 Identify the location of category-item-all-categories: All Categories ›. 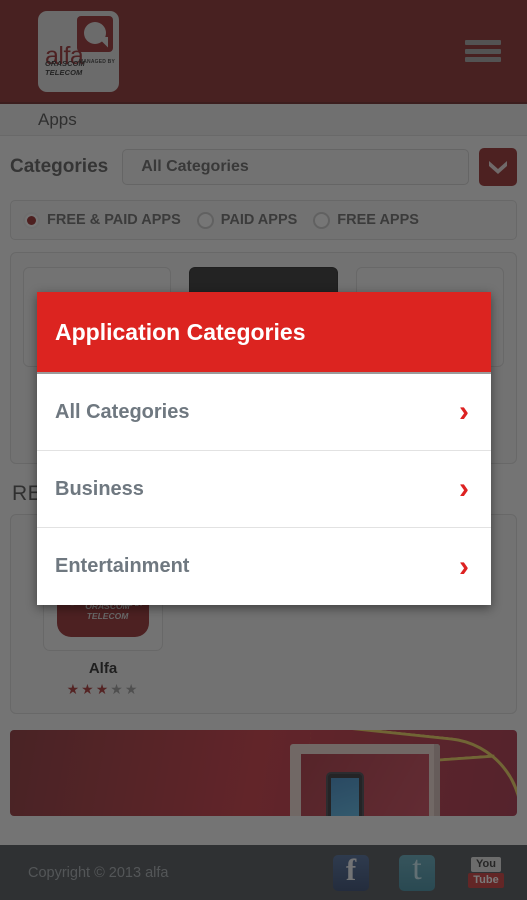
(264, 412).